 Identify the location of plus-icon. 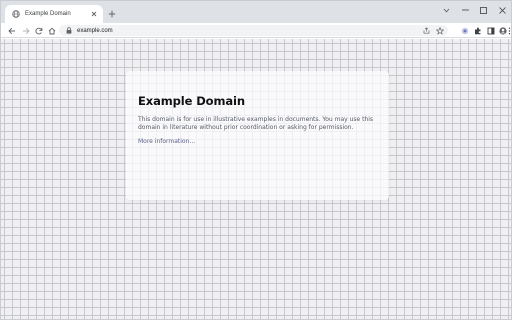
(112, 14).